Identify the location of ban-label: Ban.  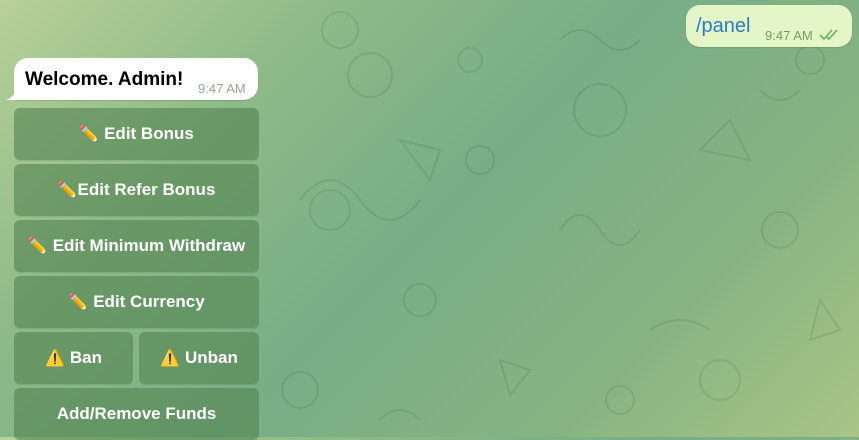
(86, 357).